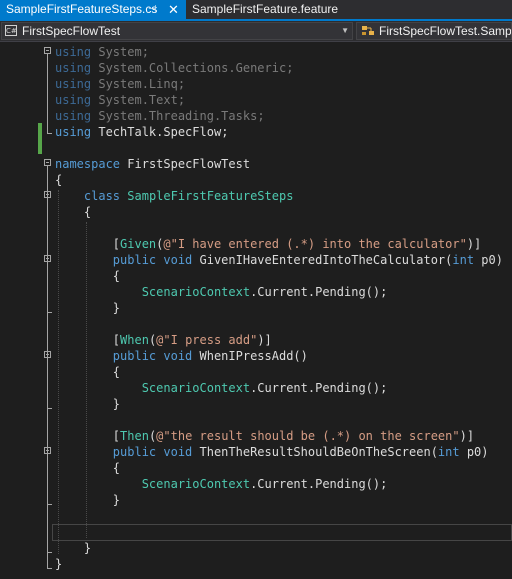 The width and height of the screenshot is (512, 579). Describe the element at coordinates (210, 356) in the screenshot. I see `method-signature-line: public void WhenIPressAdd()` at that location.